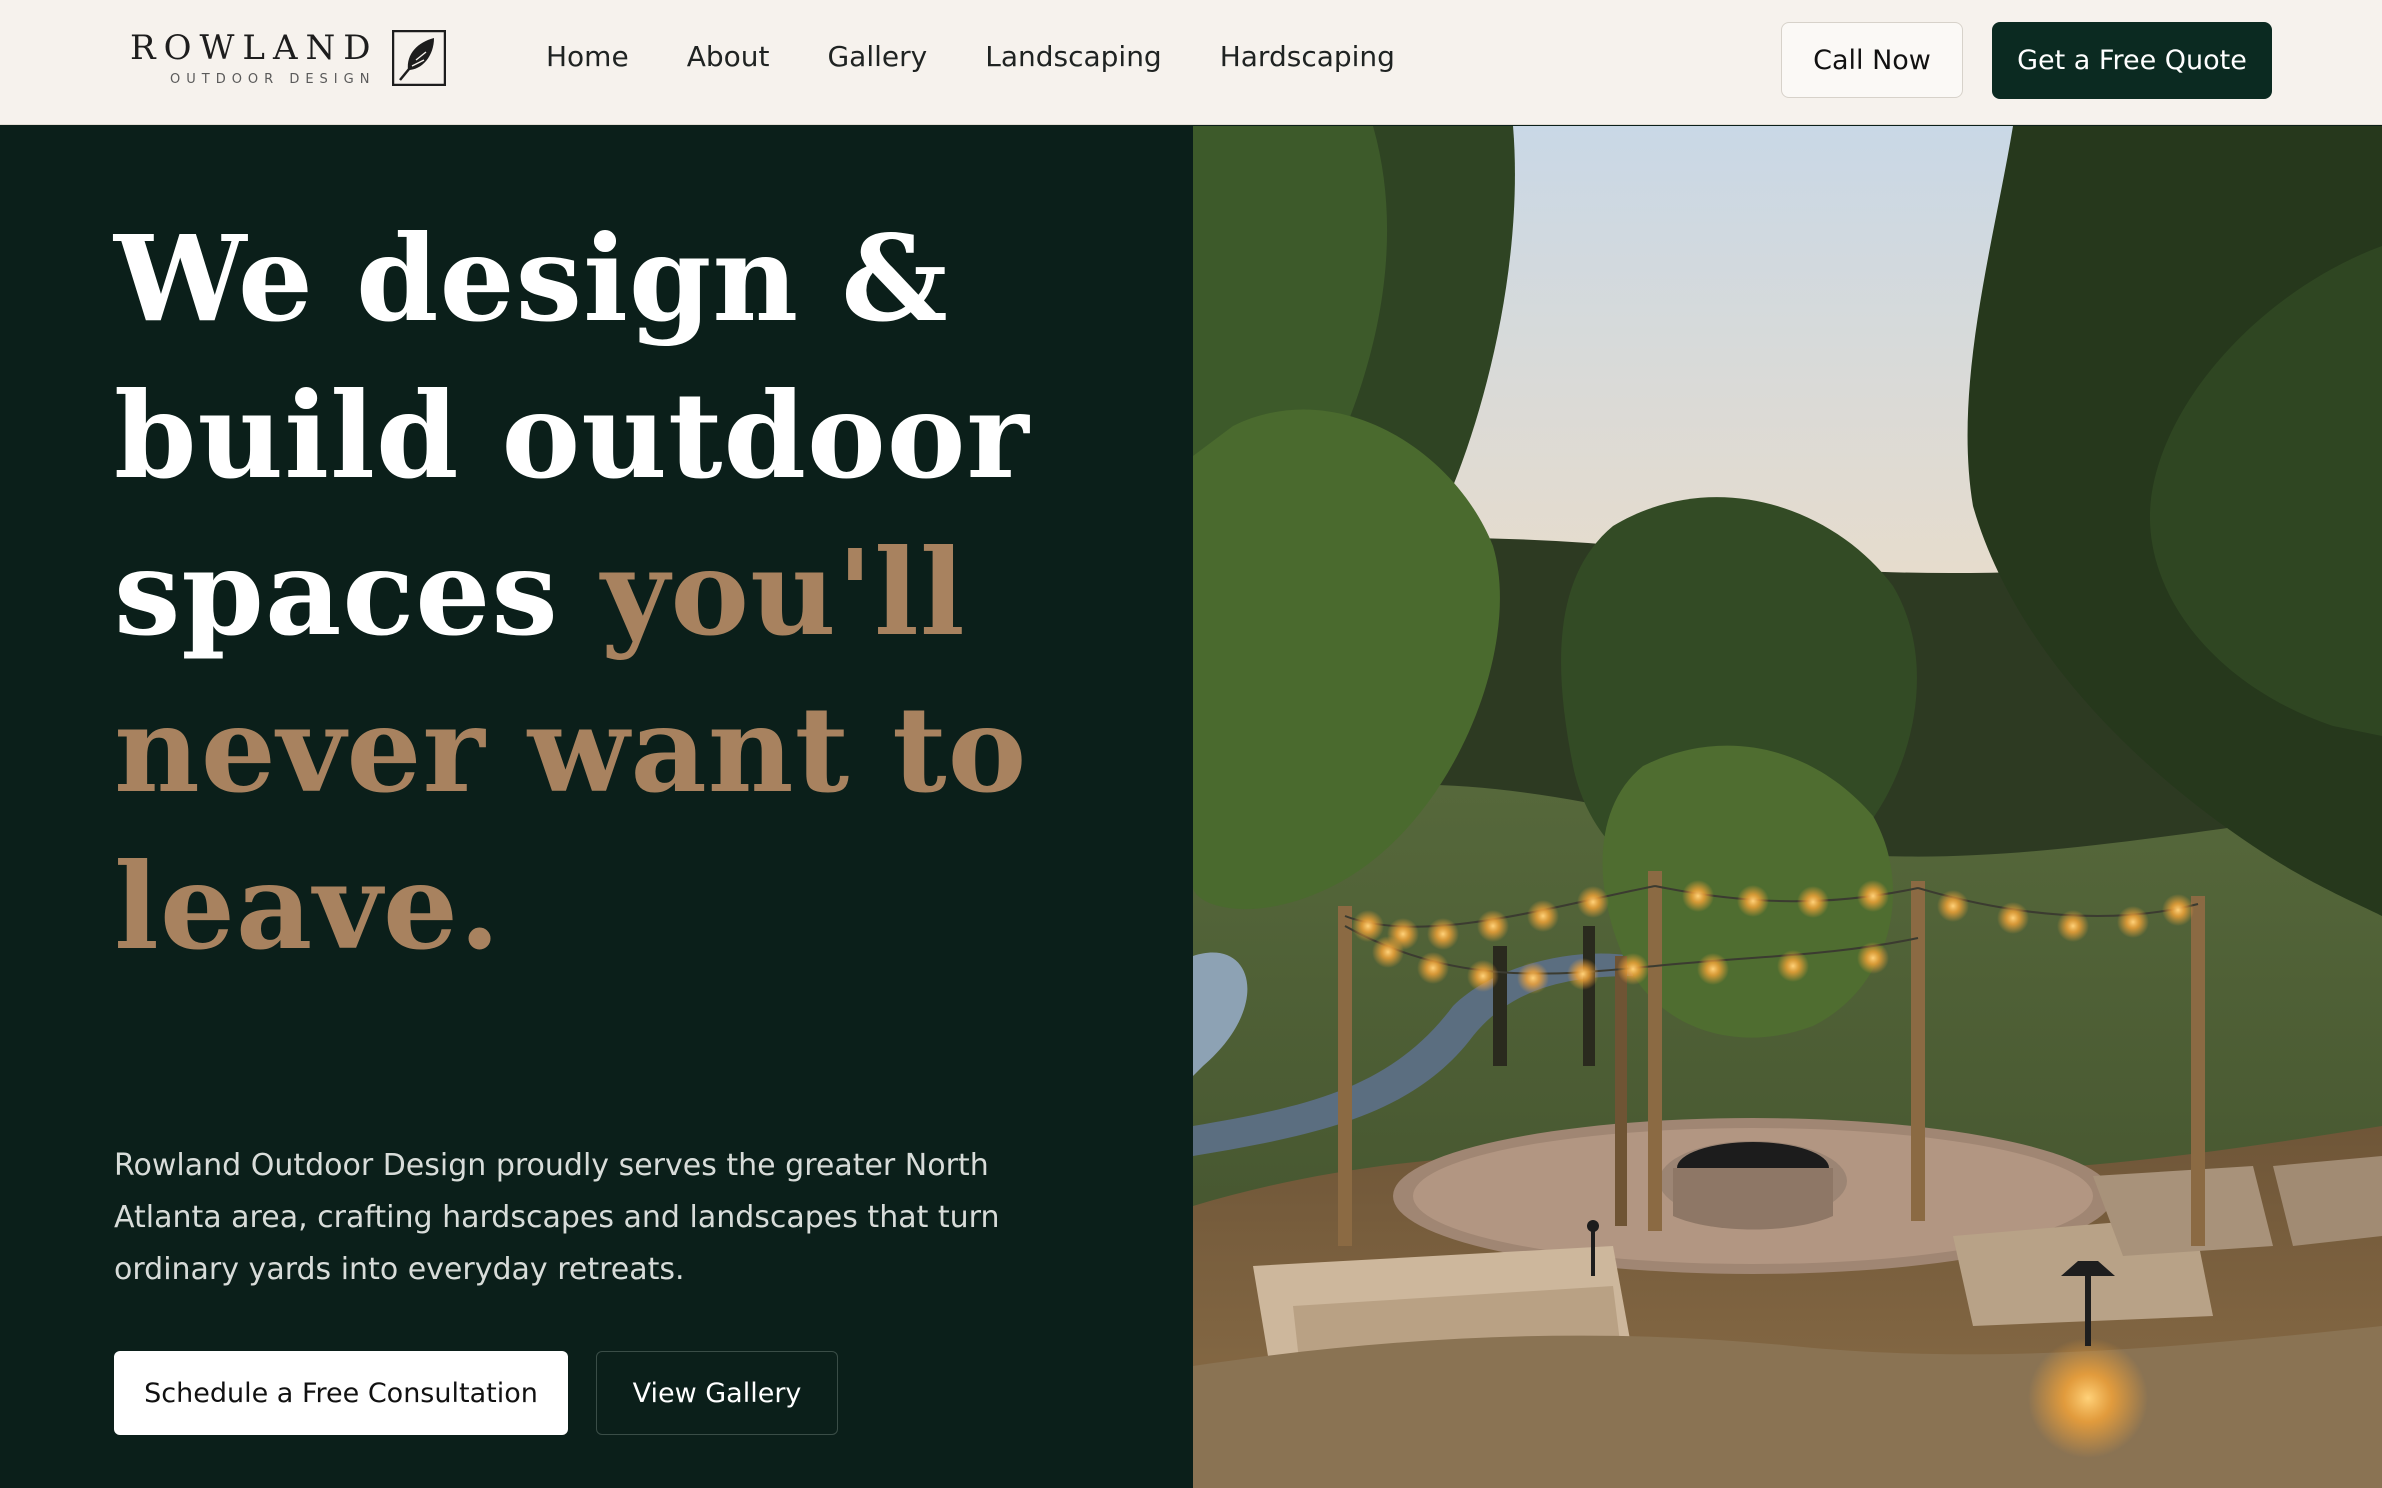 This screenshot has height=1488, width=2382. Describe the element at coordinates (728, 56) in the screenshot. I see `nav-about: About` at that location.